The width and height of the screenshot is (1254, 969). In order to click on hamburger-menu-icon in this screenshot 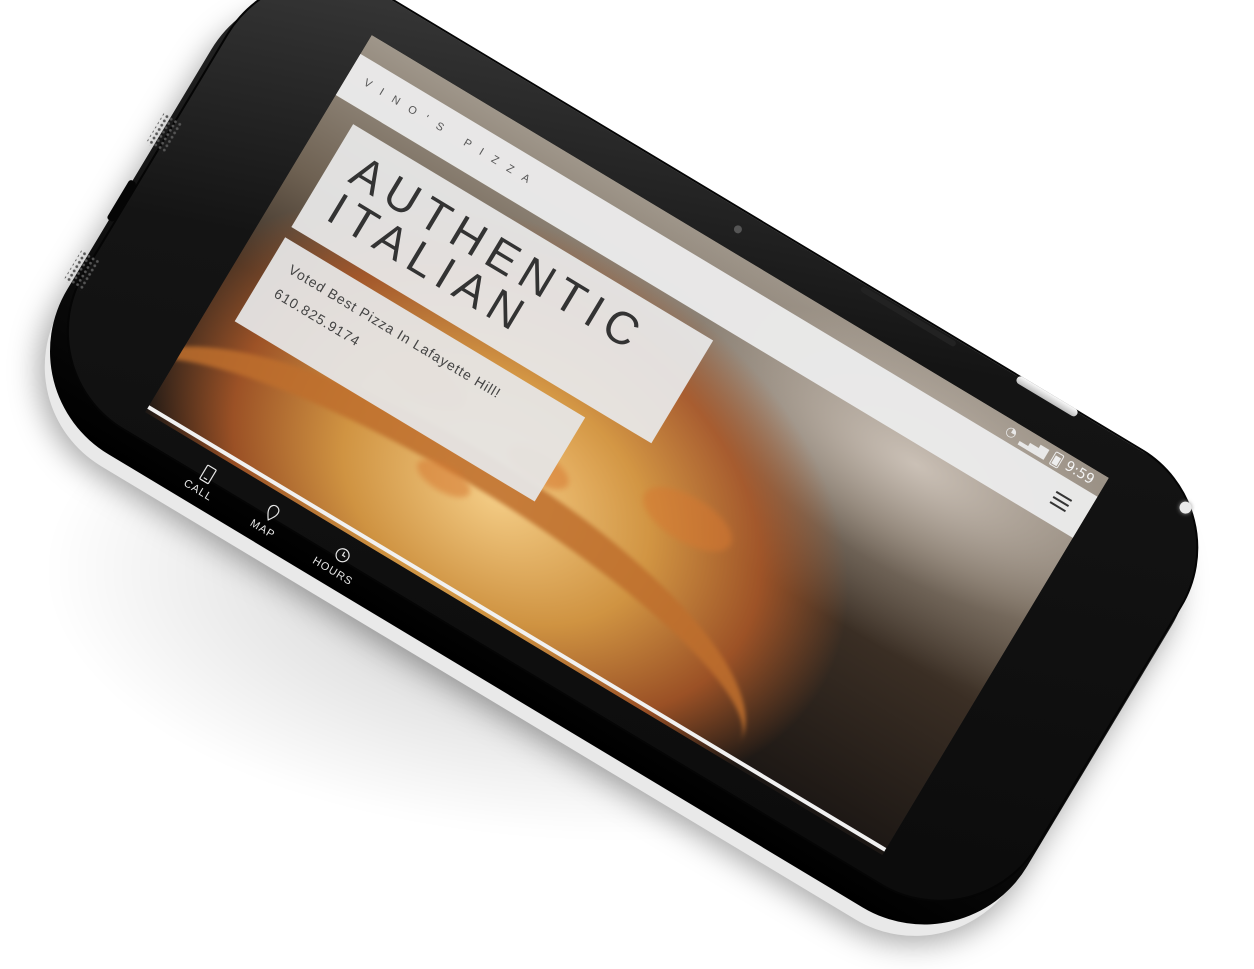, I will do `click(1061, 501)`.